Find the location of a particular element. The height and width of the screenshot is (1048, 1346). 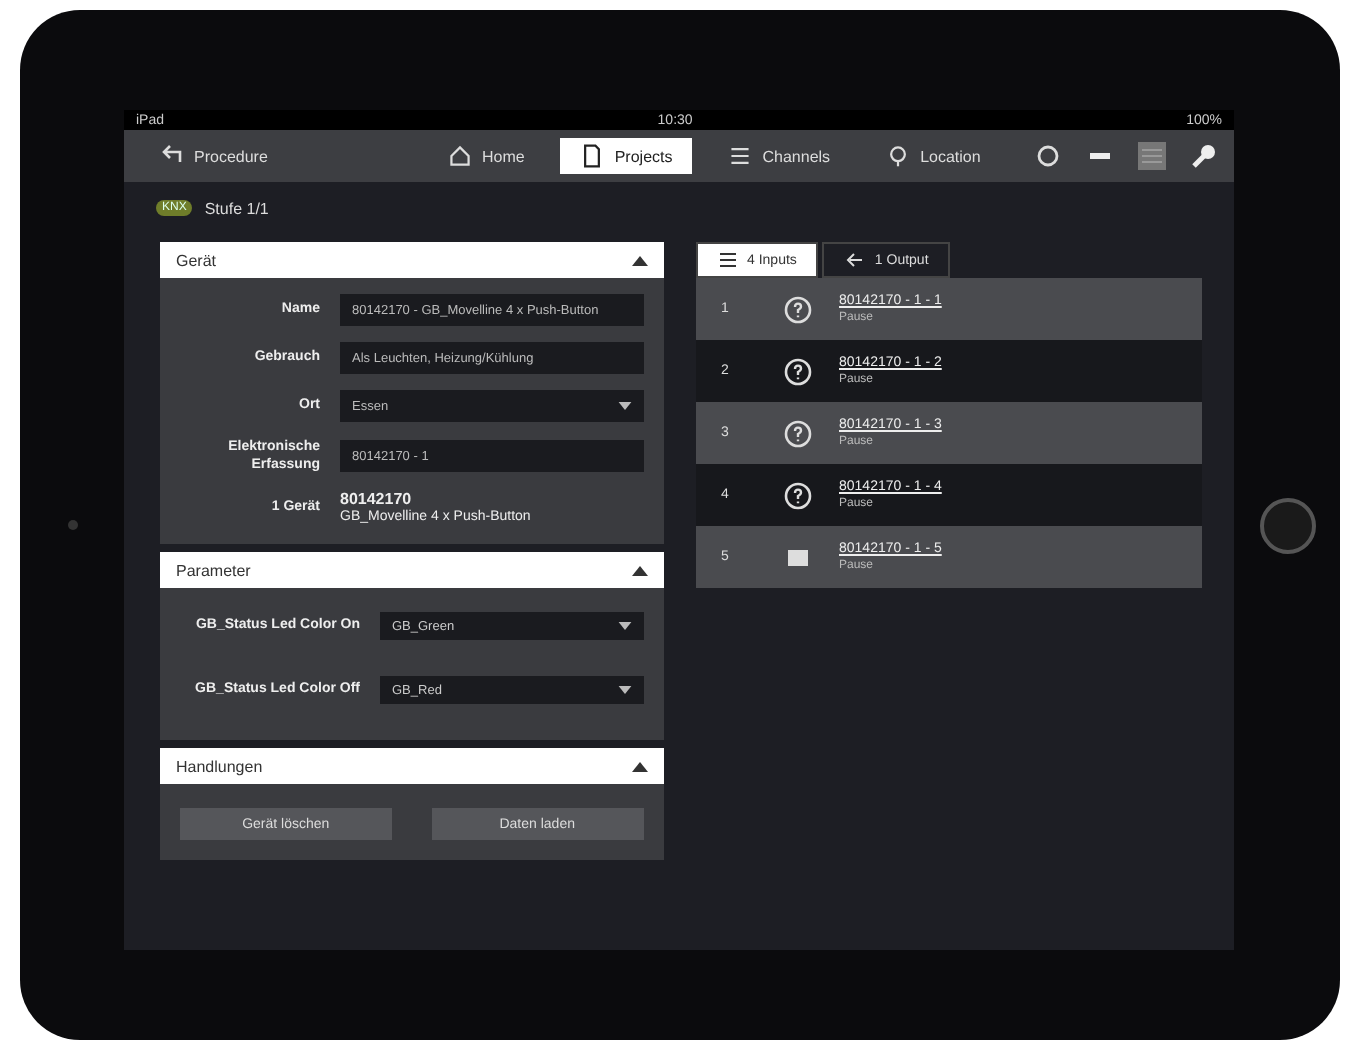

section-header: Gerät is located at coordinates (411, 260).